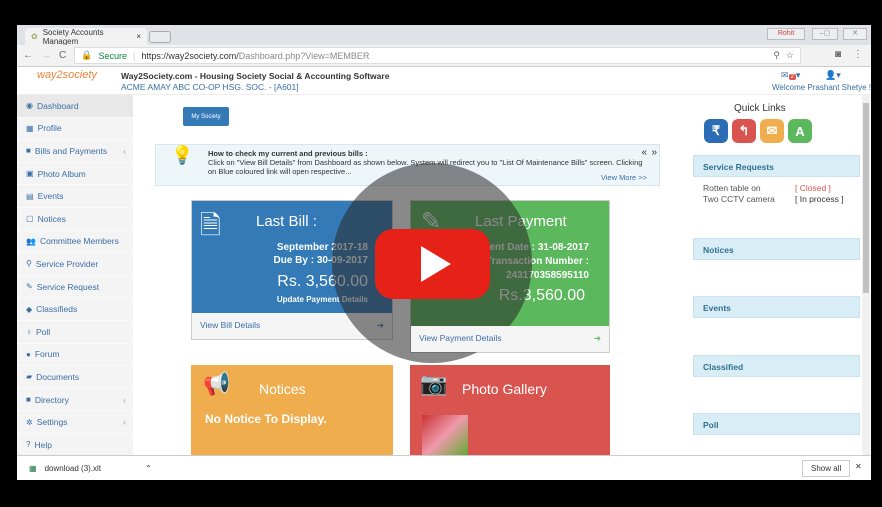 Image resolution: width=882 pixels, height=507 pixels. I want to click on service-request-row: Two CCTV camera [ In process ], so click(780, 199).